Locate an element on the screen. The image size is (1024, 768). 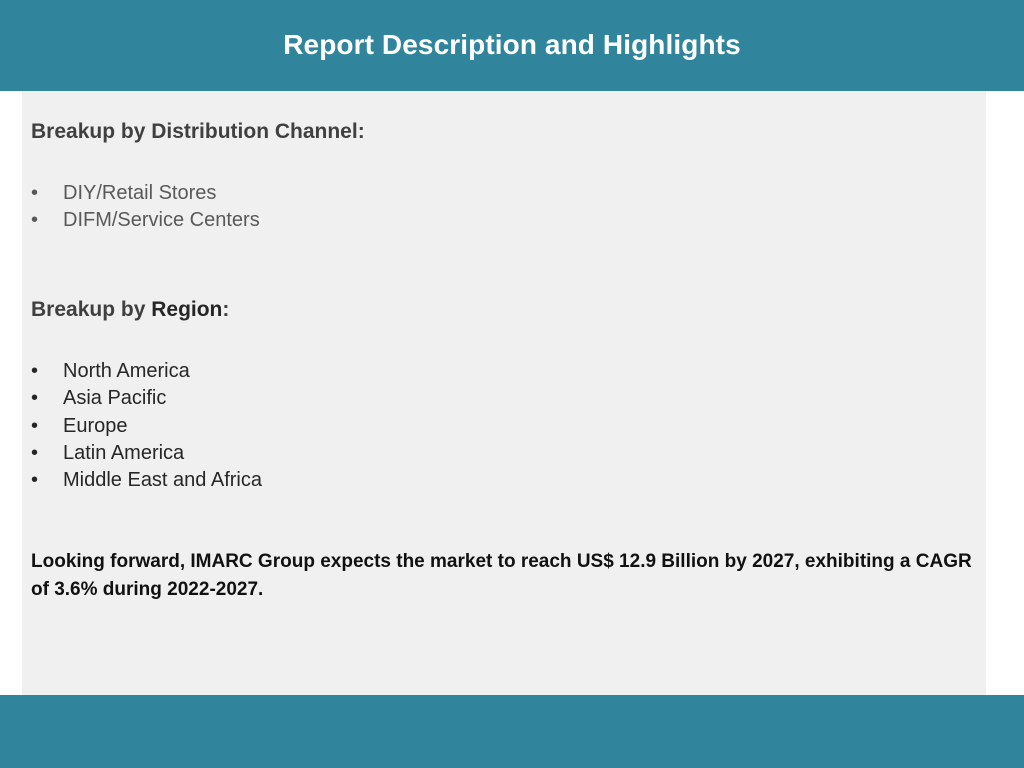
list-item-label: Asia Pacific is located at coordinates (115, 398).